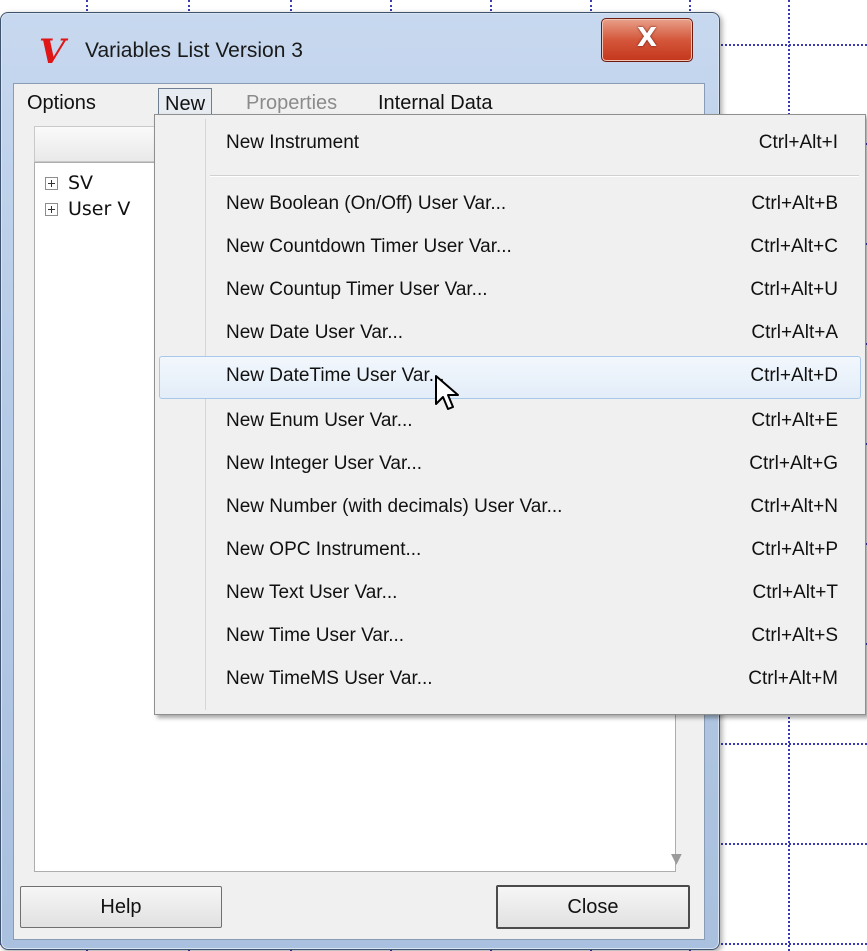 Image resolution: width=867 pixels, height=951 pixels. Describe the element at coordinates (794, 506) in the screenshot. I see `menu-item-shortcut: Ctrl+Alt+N` at that location.